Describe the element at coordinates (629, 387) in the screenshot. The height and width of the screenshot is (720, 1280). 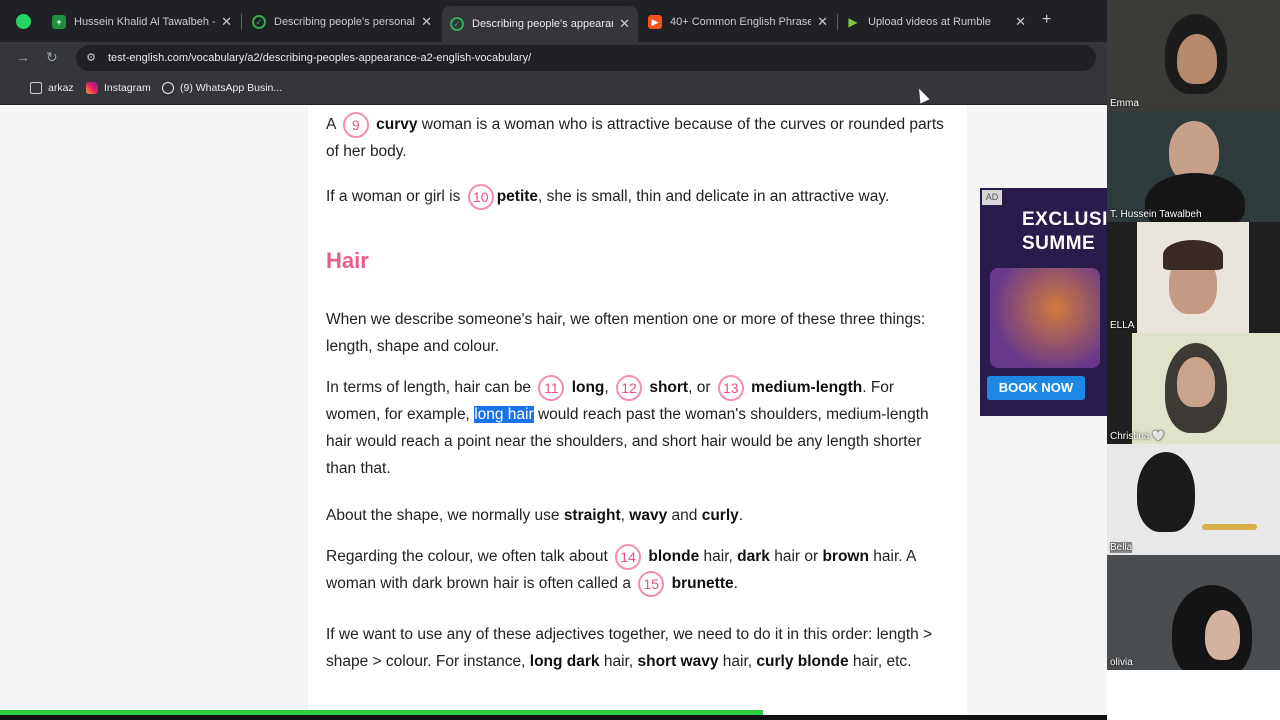
I see `gap-number-12: 12` at that location.